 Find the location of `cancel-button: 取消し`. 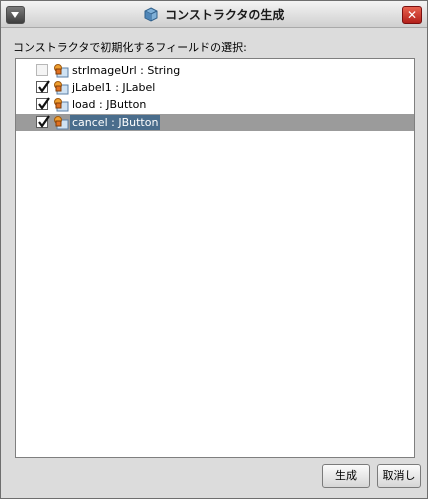

cancel-button: 取消し is located at coordinates (399, 476).